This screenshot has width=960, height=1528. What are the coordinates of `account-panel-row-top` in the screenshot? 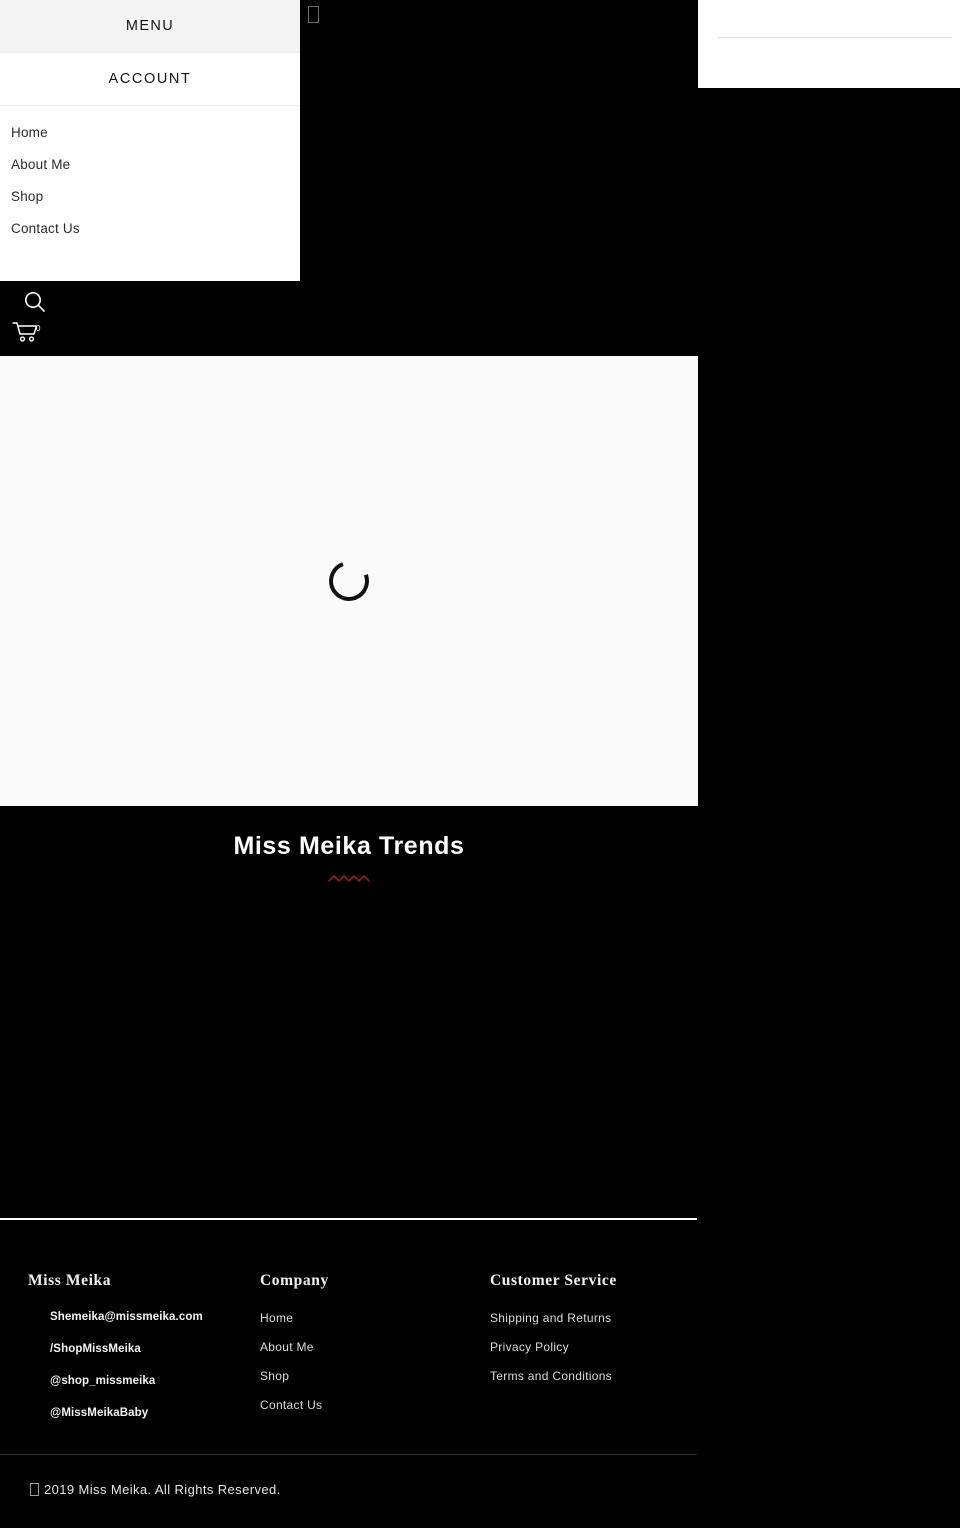 It's located at (829, 18).